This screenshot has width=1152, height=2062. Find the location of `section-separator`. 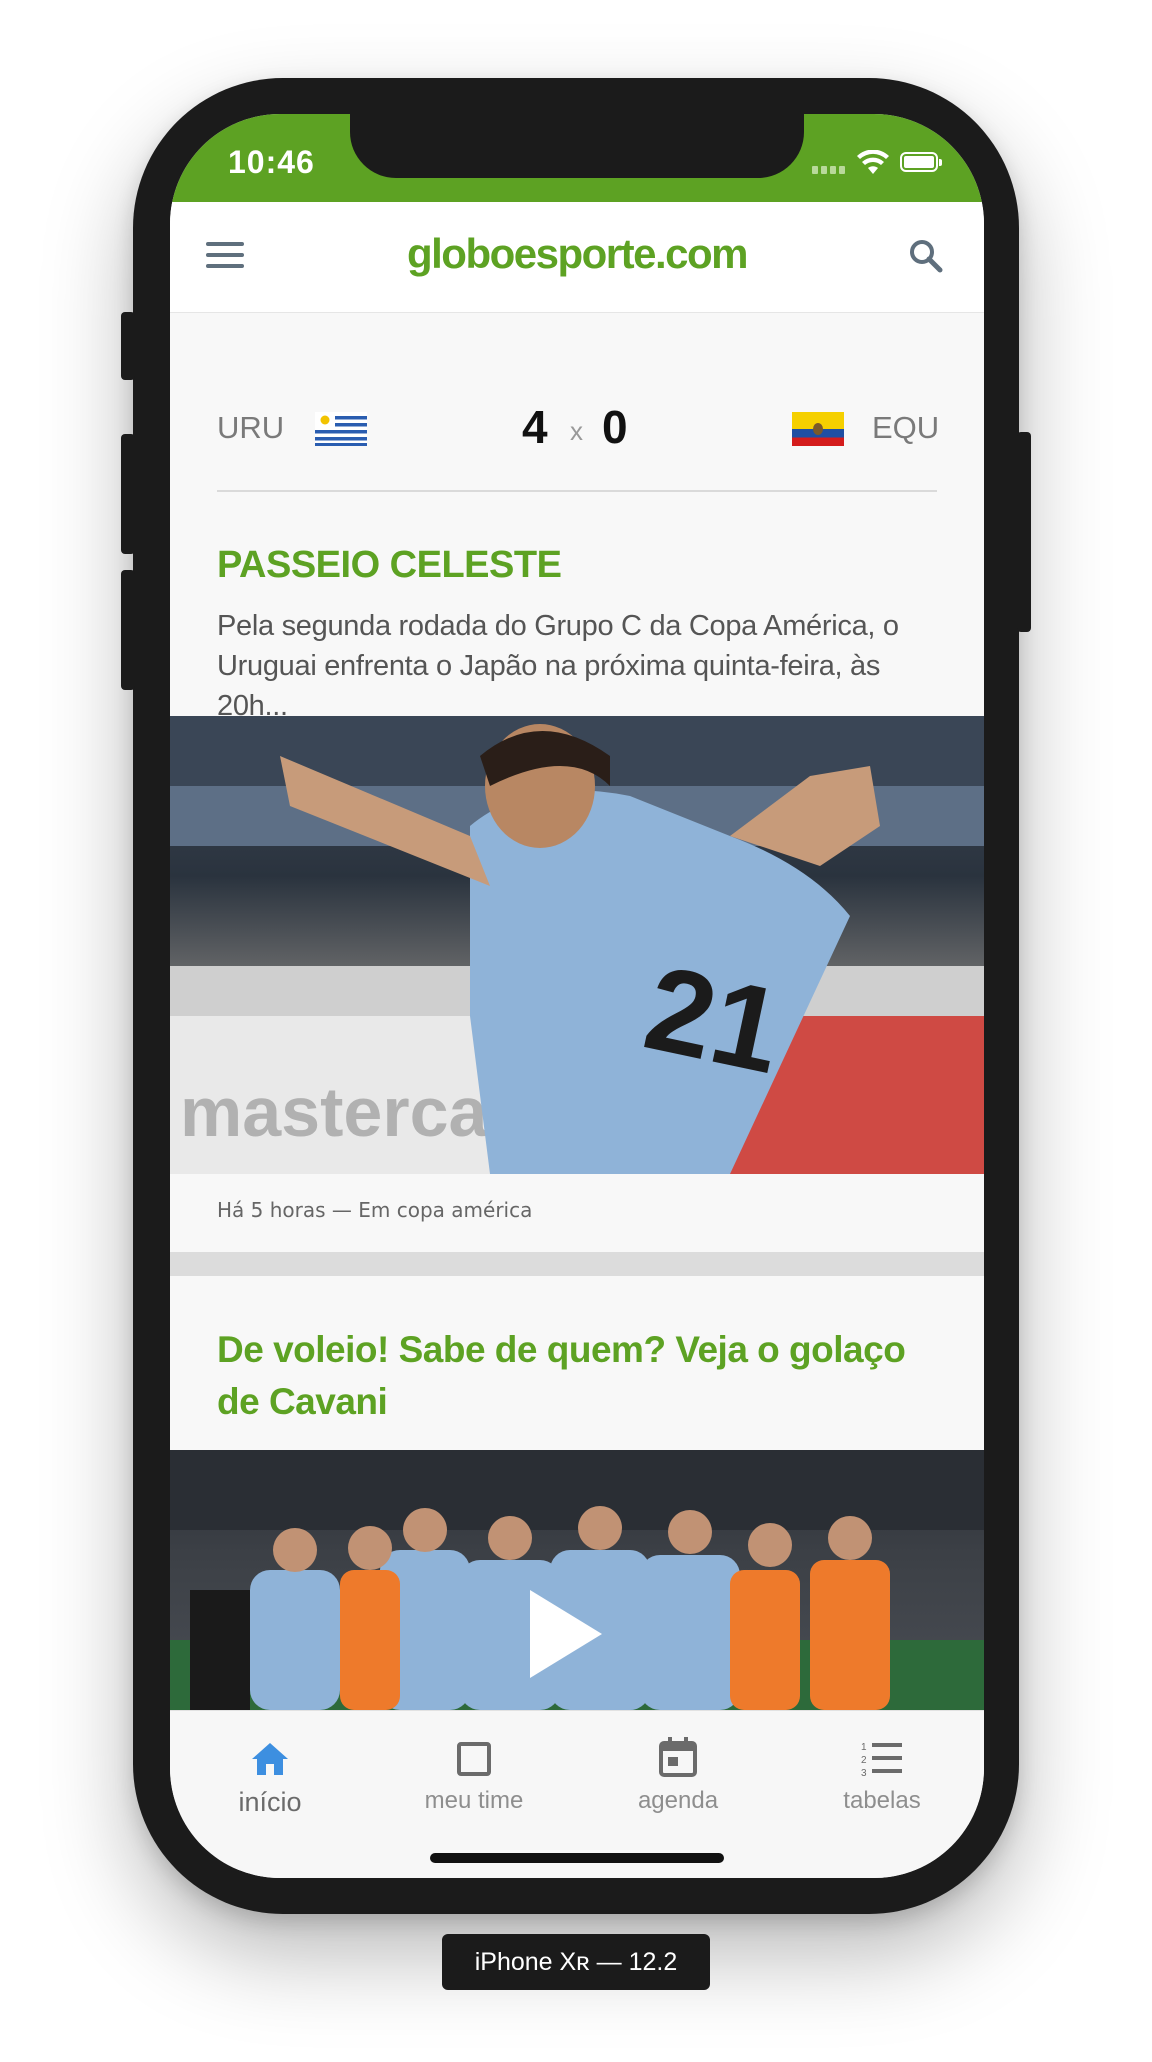

section-separator is located at coordinates (577, 1264).